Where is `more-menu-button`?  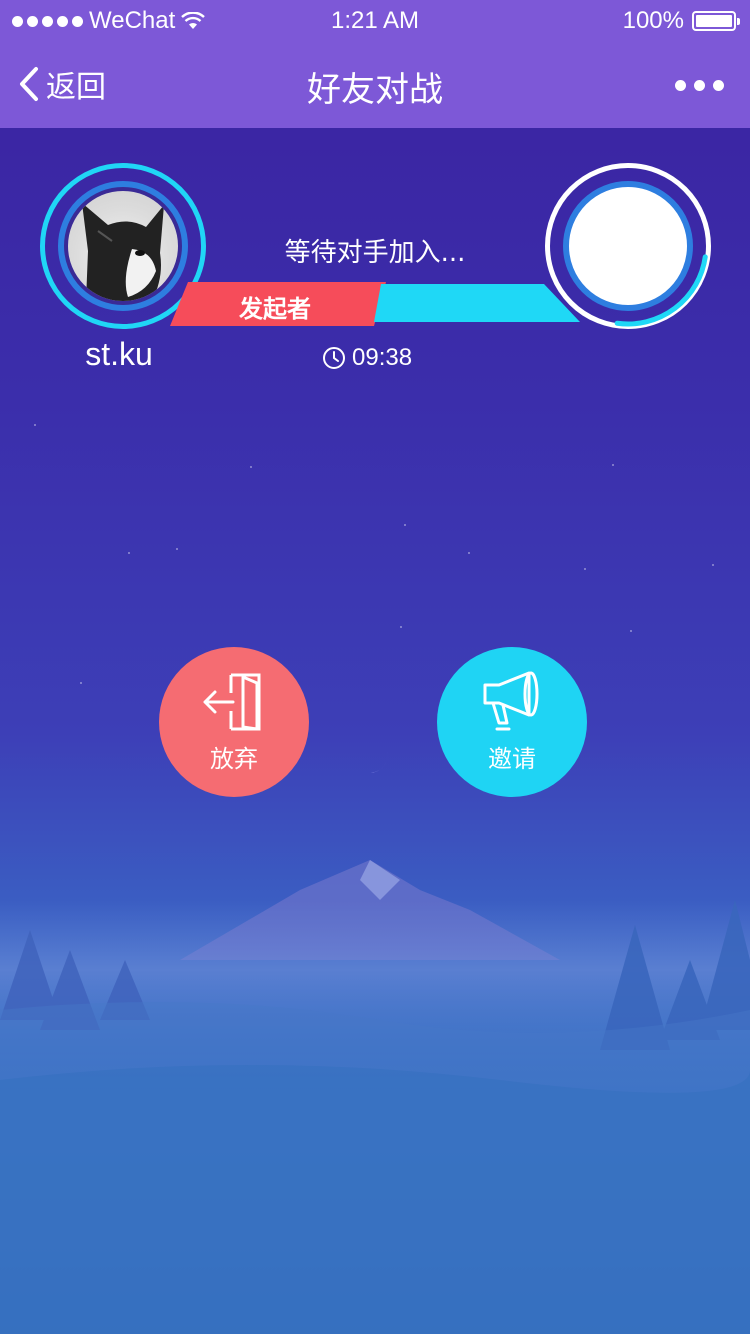 more-menu-button is located at coordinates (699, 85).